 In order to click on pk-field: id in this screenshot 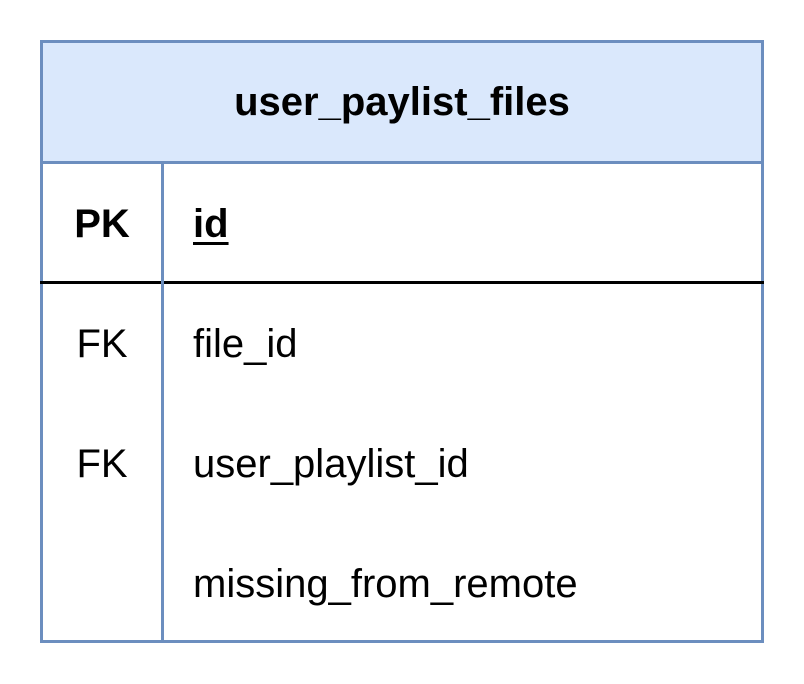, I will do `click(211, 224)`.